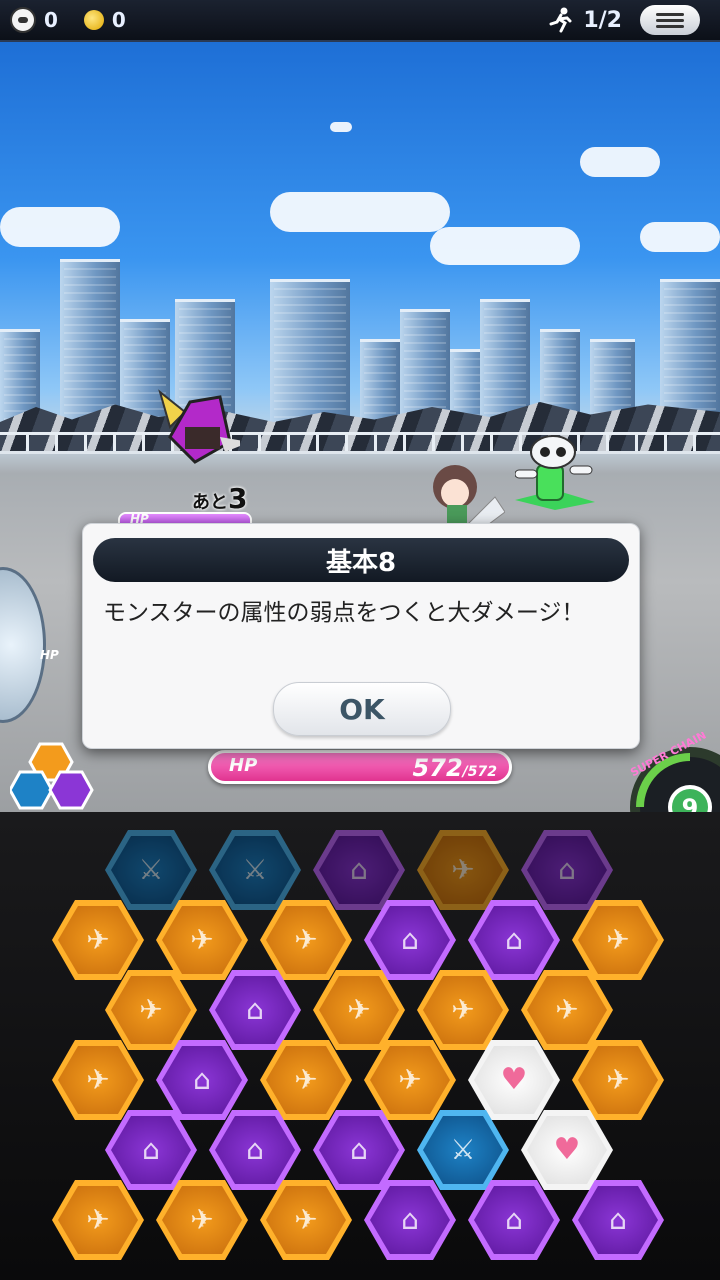 The image size is (720, 1280). What do you see at coordinates (670, 20) in the screenshot?
I see `menu-button` at bounding box center [670, 20].